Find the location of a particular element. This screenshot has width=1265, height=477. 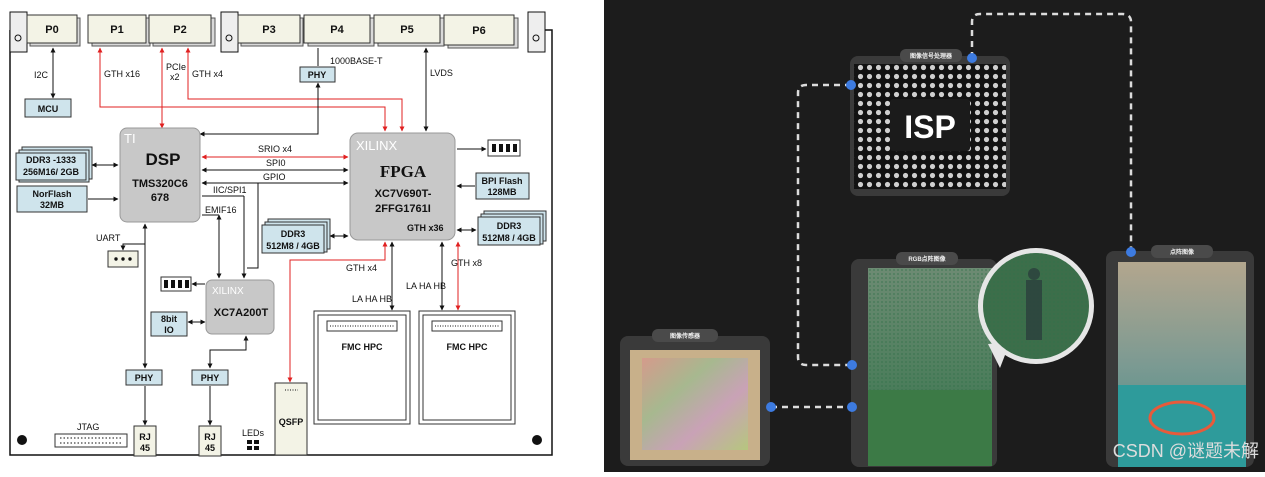

dsp-title: DSP is located at coordinates (163, 159).